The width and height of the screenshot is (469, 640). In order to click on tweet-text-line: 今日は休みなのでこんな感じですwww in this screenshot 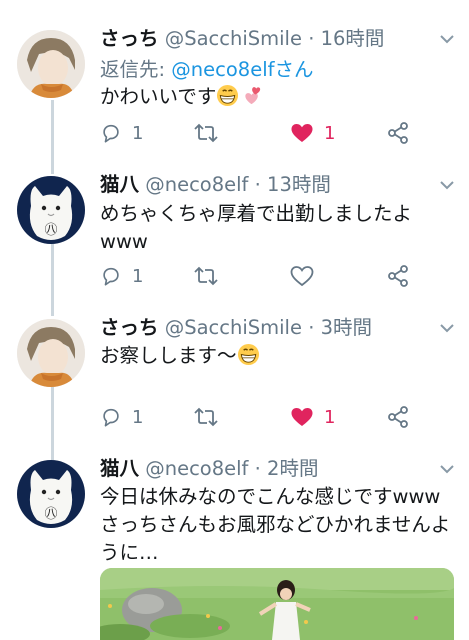, I will do `click(270, 496)`.